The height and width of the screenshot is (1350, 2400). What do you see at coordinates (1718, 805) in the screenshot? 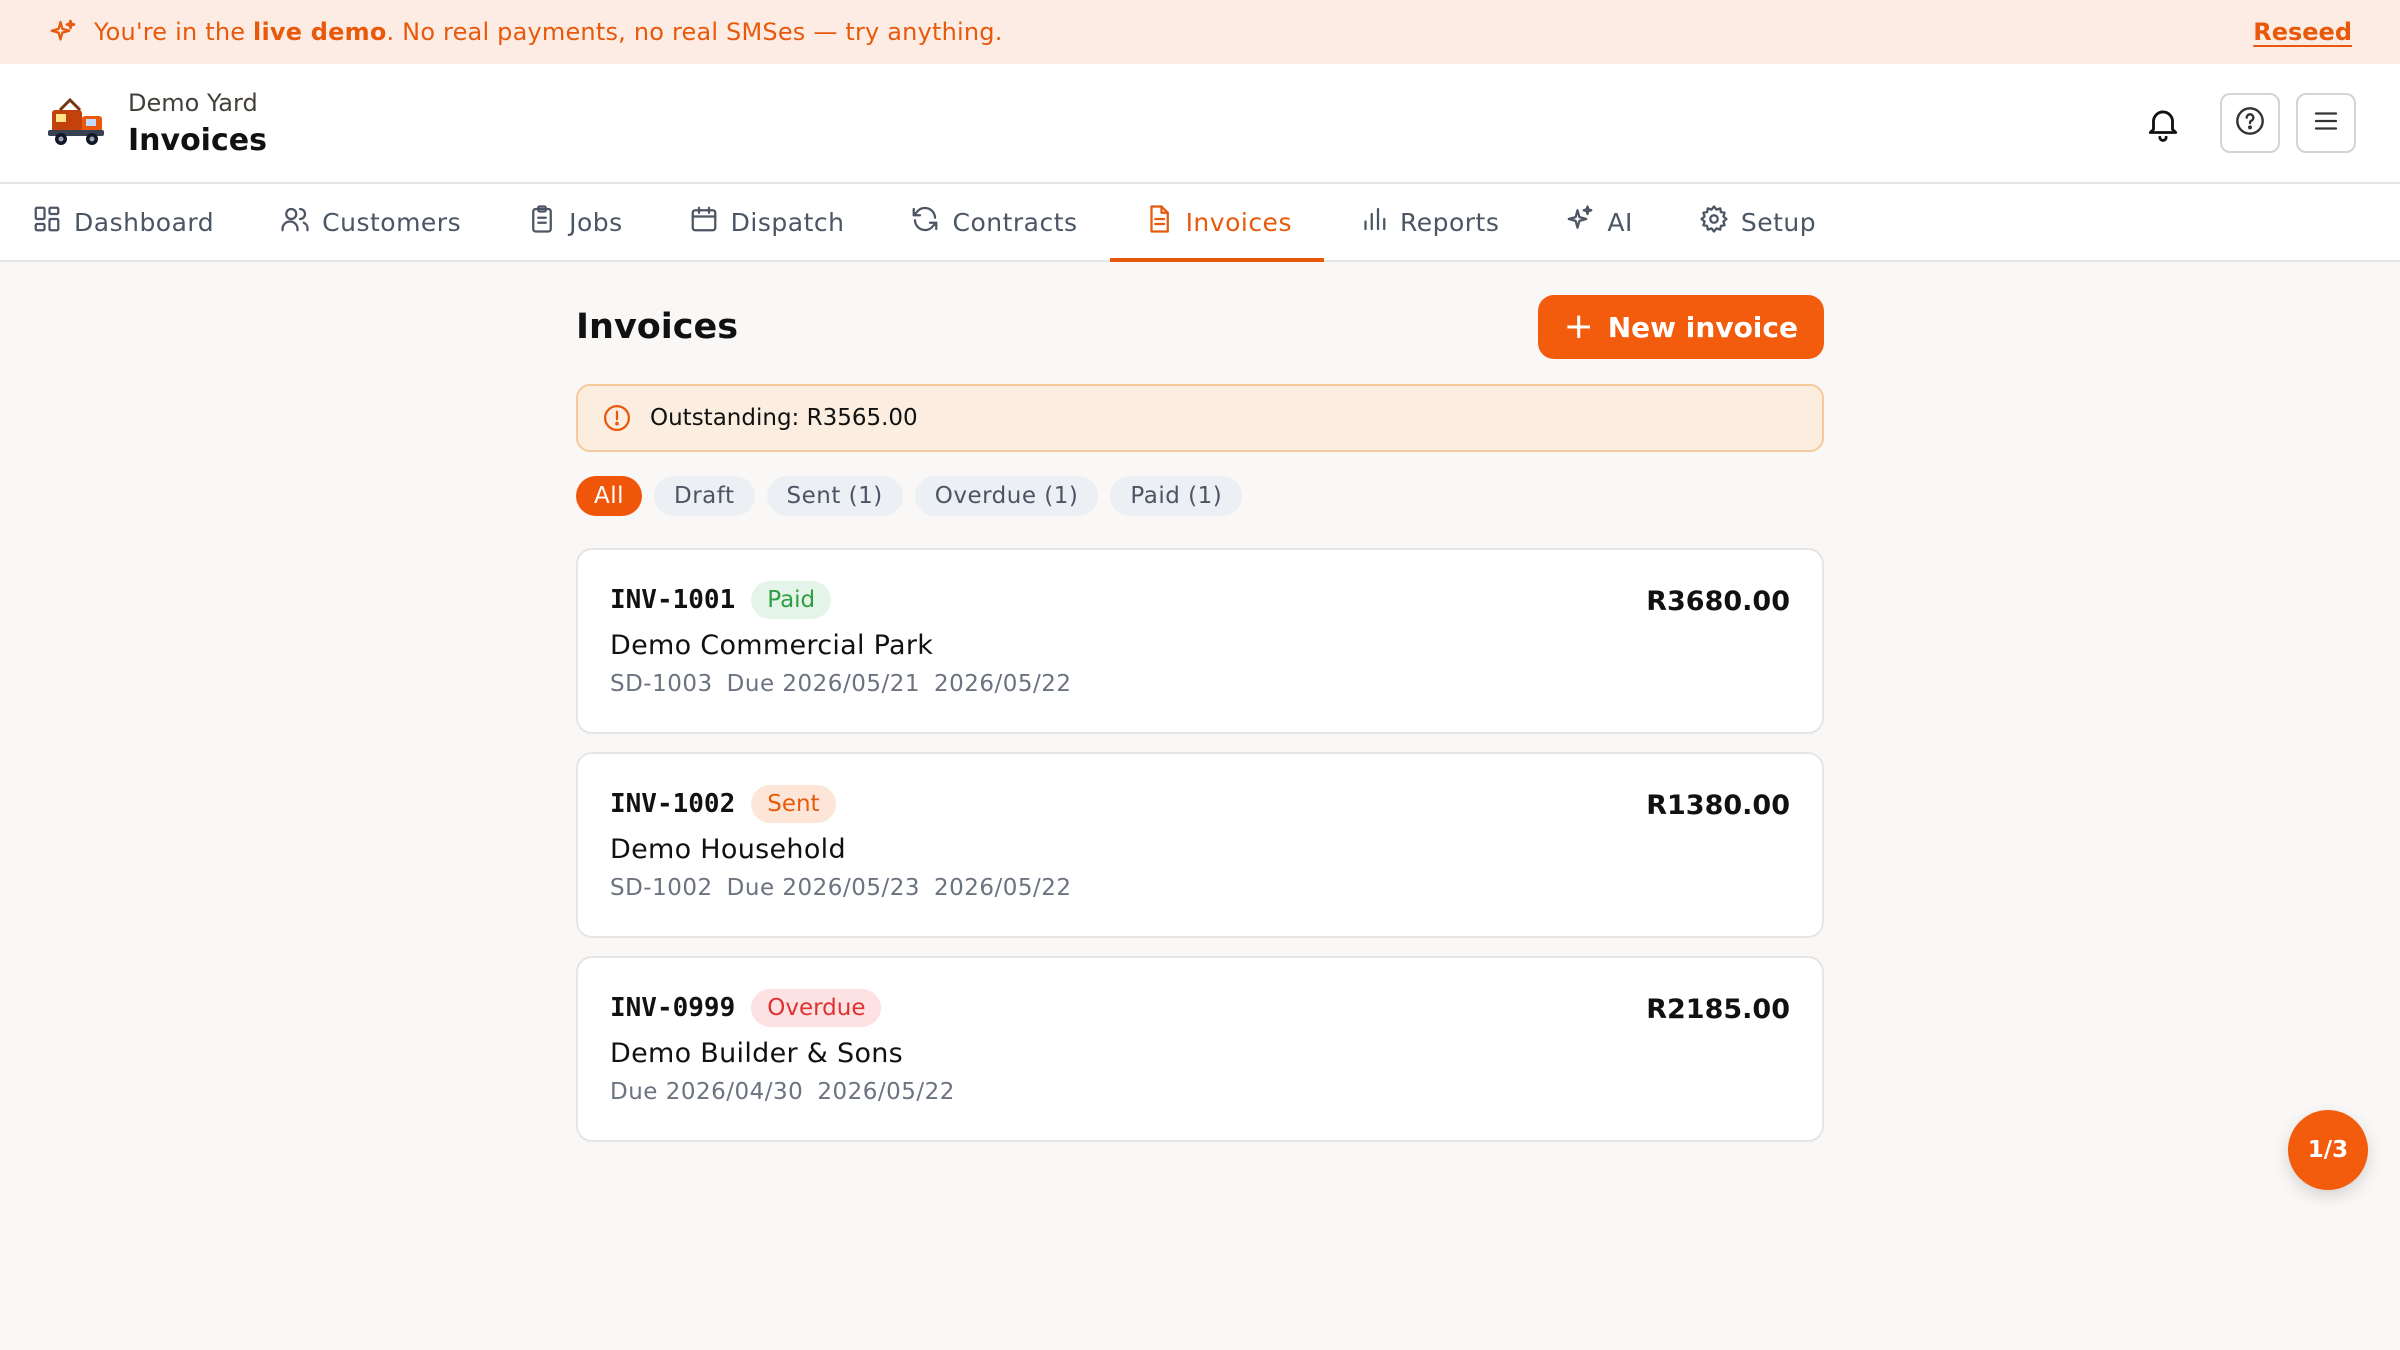
I see `invoice-amount: R1380.00` at bounding box center [1718, 805].